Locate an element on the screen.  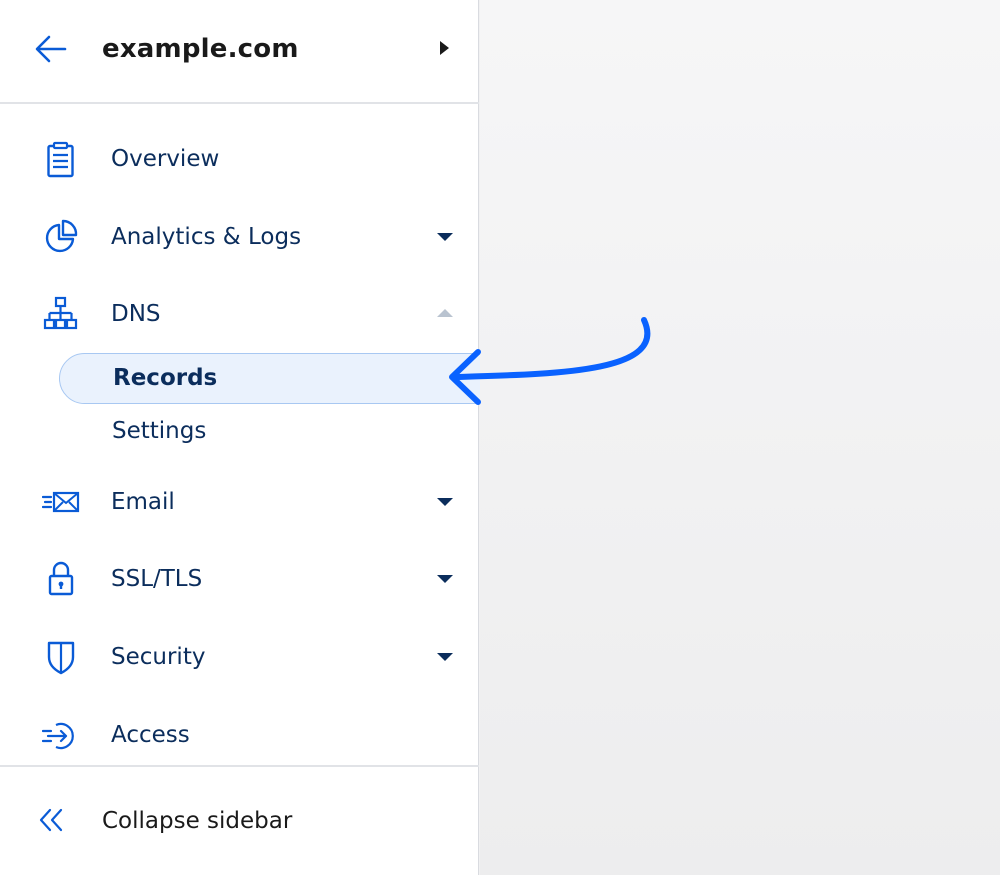
nav-label-dns: DNS is located at coordinates (136, 314).